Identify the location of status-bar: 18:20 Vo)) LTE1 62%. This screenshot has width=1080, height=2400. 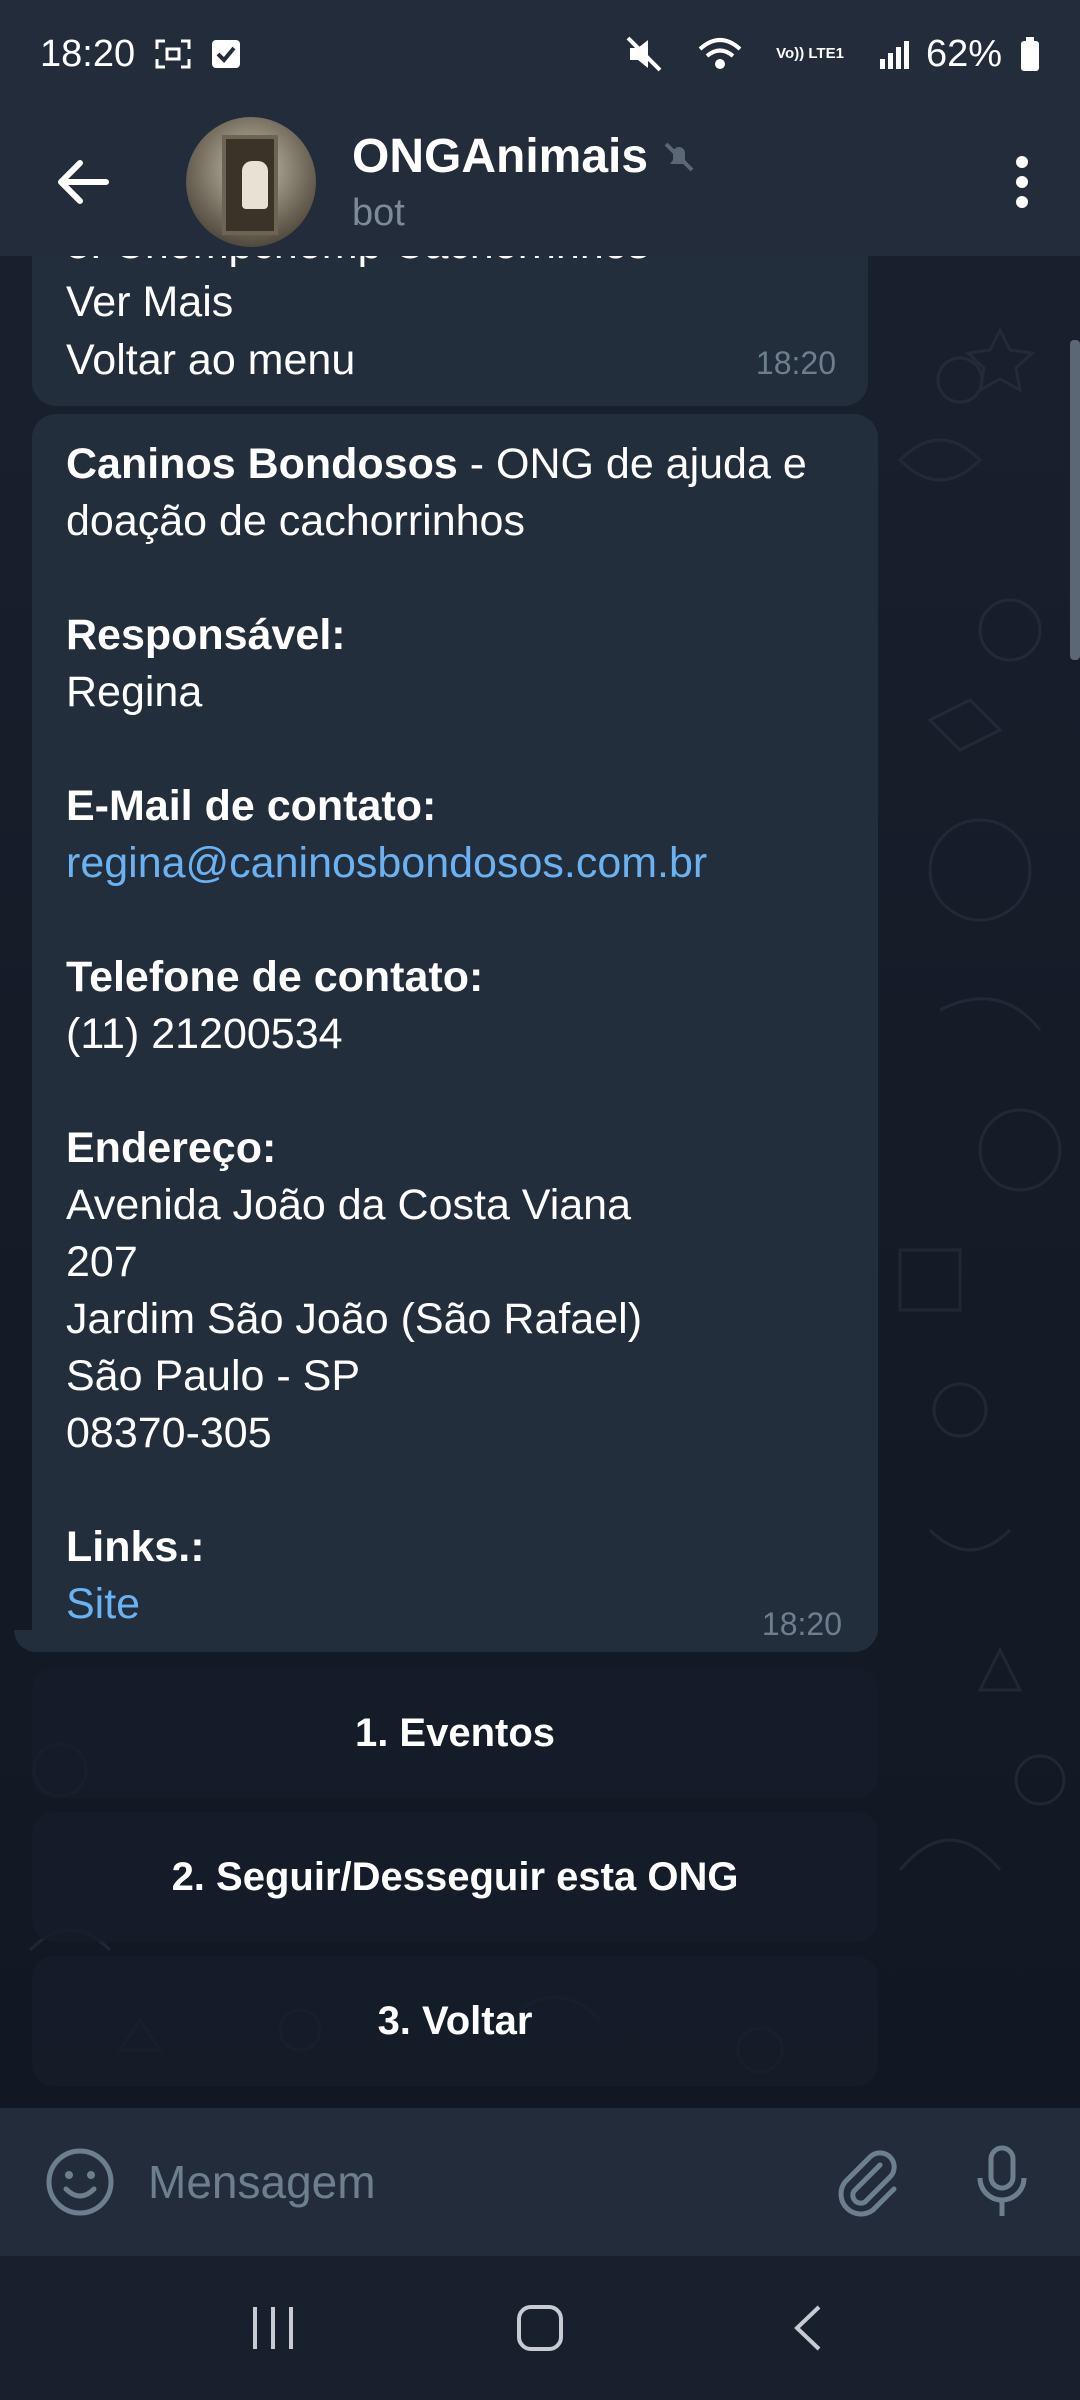
(540, 54).